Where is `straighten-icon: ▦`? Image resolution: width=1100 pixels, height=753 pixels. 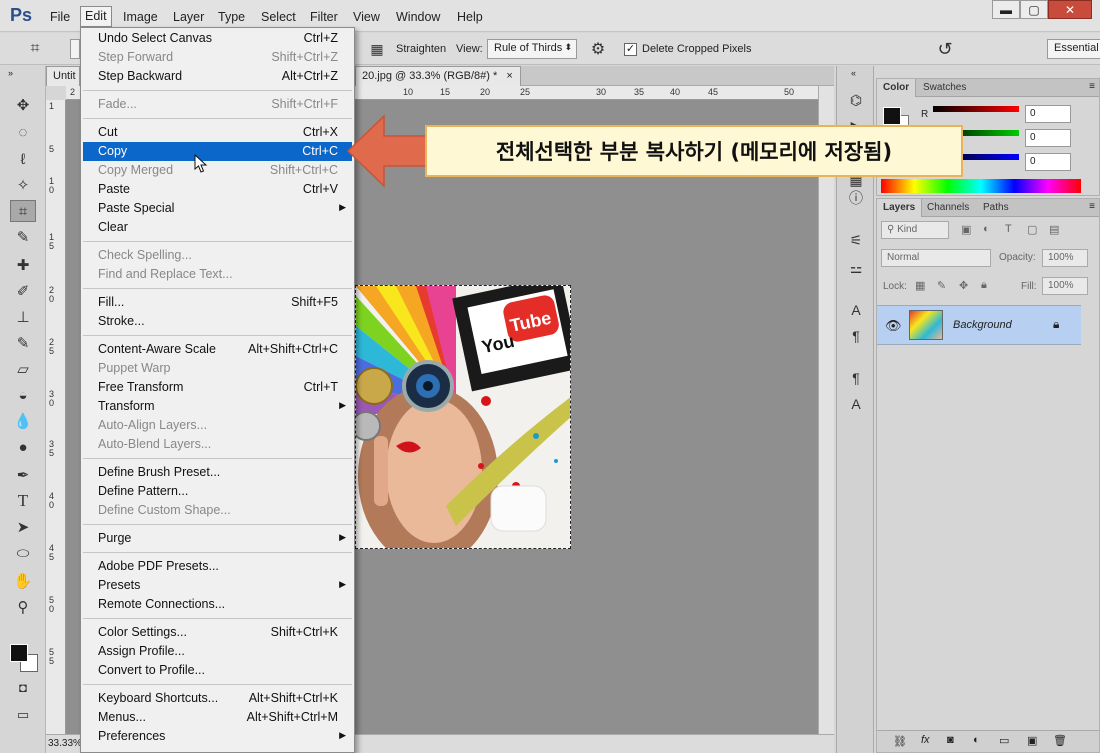
straighten-icon: ▦ is located at coordinates (377, 49).